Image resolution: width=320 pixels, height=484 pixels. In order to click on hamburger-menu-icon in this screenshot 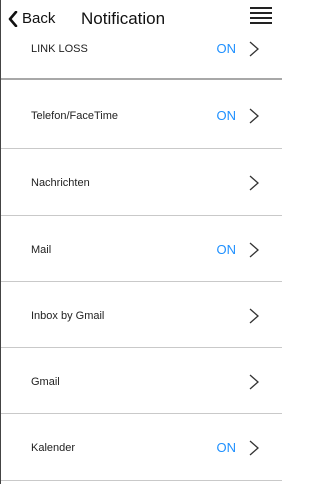, I will do `click(261, 15)`.